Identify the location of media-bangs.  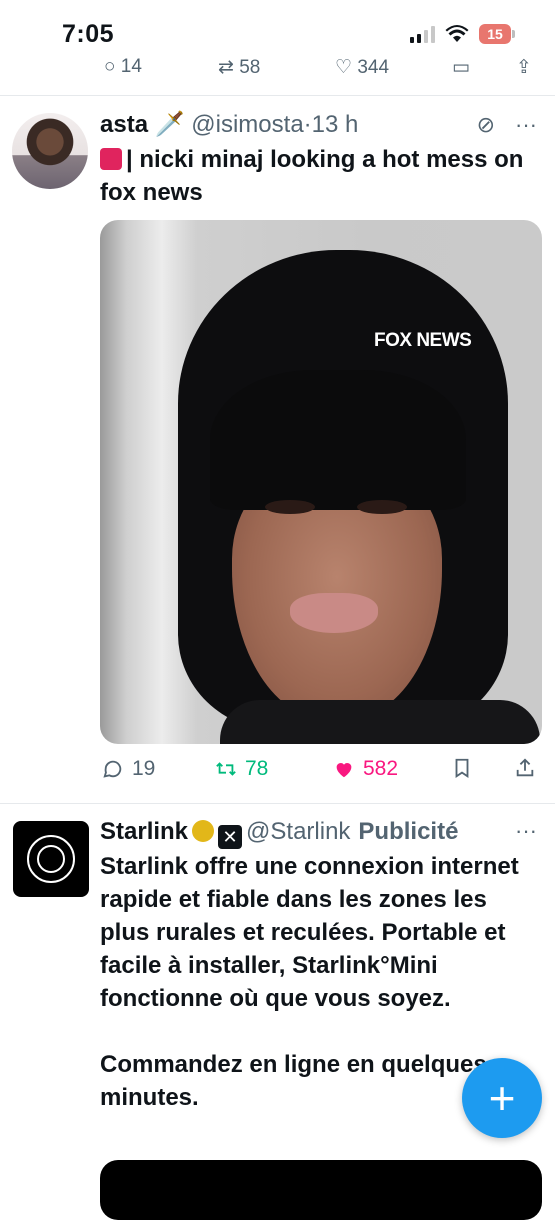
(338, 440).